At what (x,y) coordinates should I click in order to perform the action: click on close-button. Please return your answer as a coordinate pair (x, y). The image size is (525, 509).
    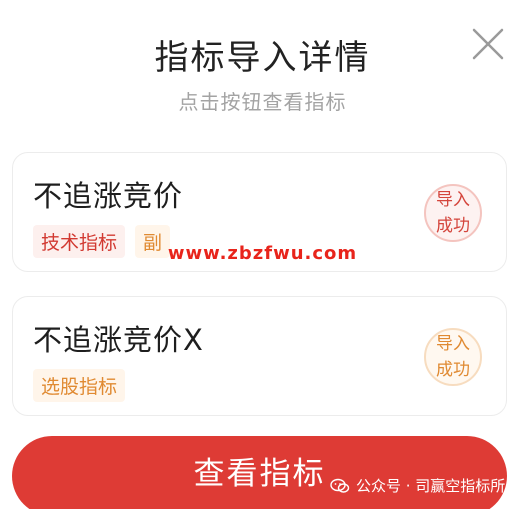
    Looking at the image, I should click on (488, 44).